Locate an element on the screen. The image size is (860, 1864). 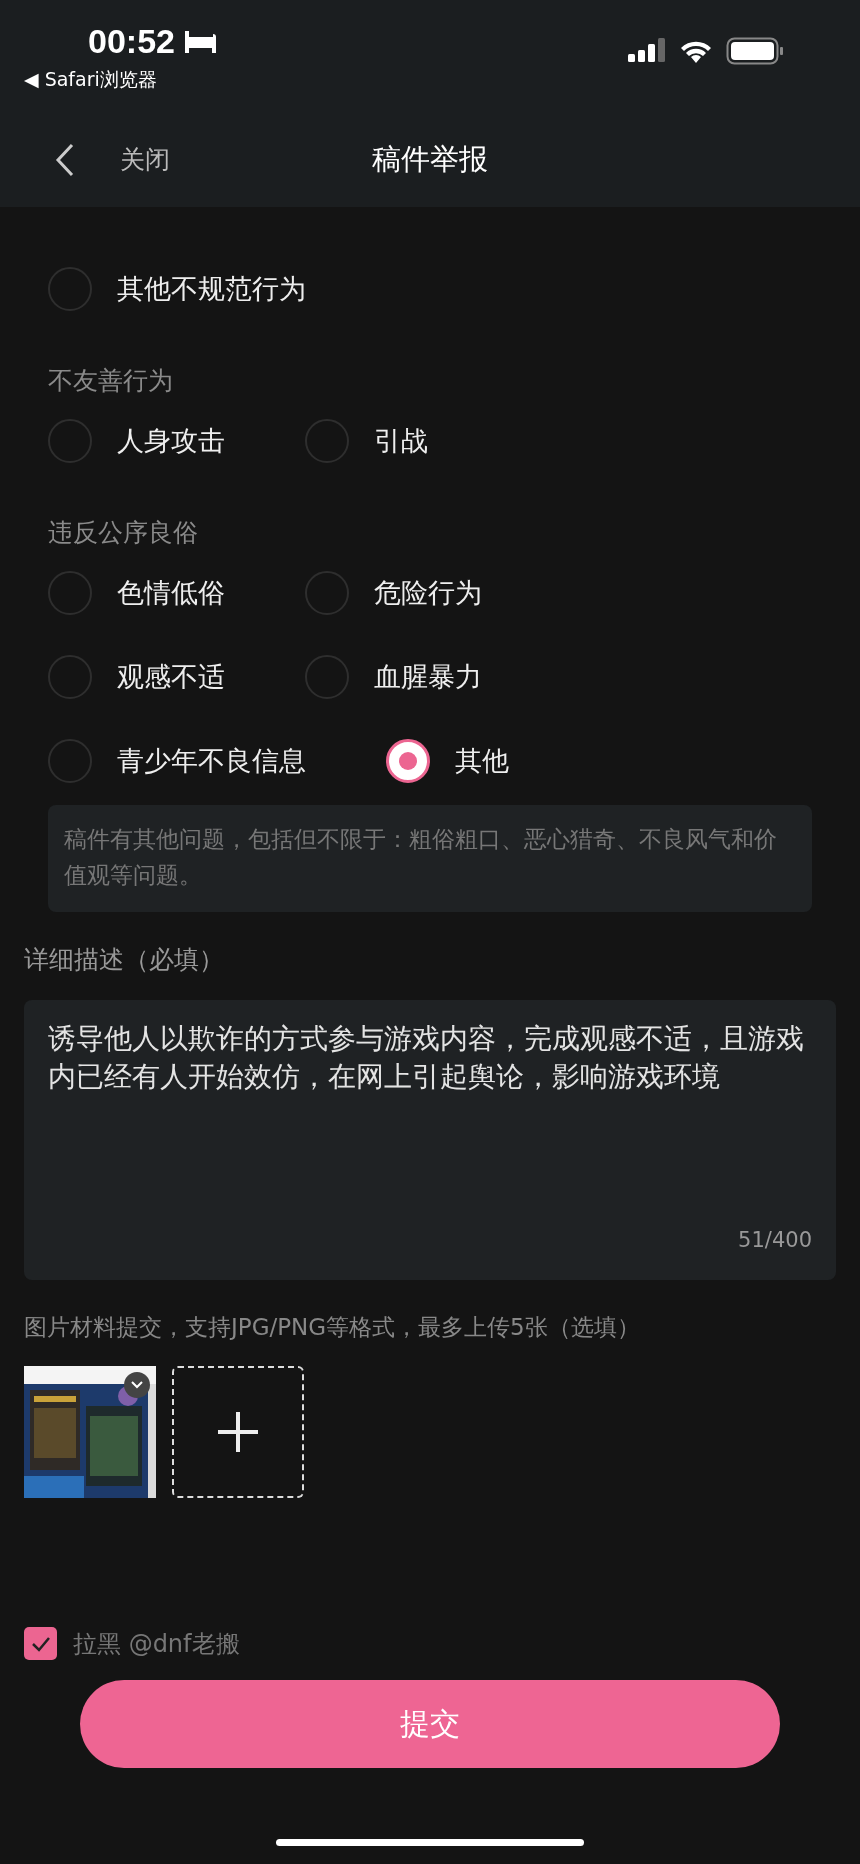
report-option: 青少年不良信息 is located at coordinates (177, 761).